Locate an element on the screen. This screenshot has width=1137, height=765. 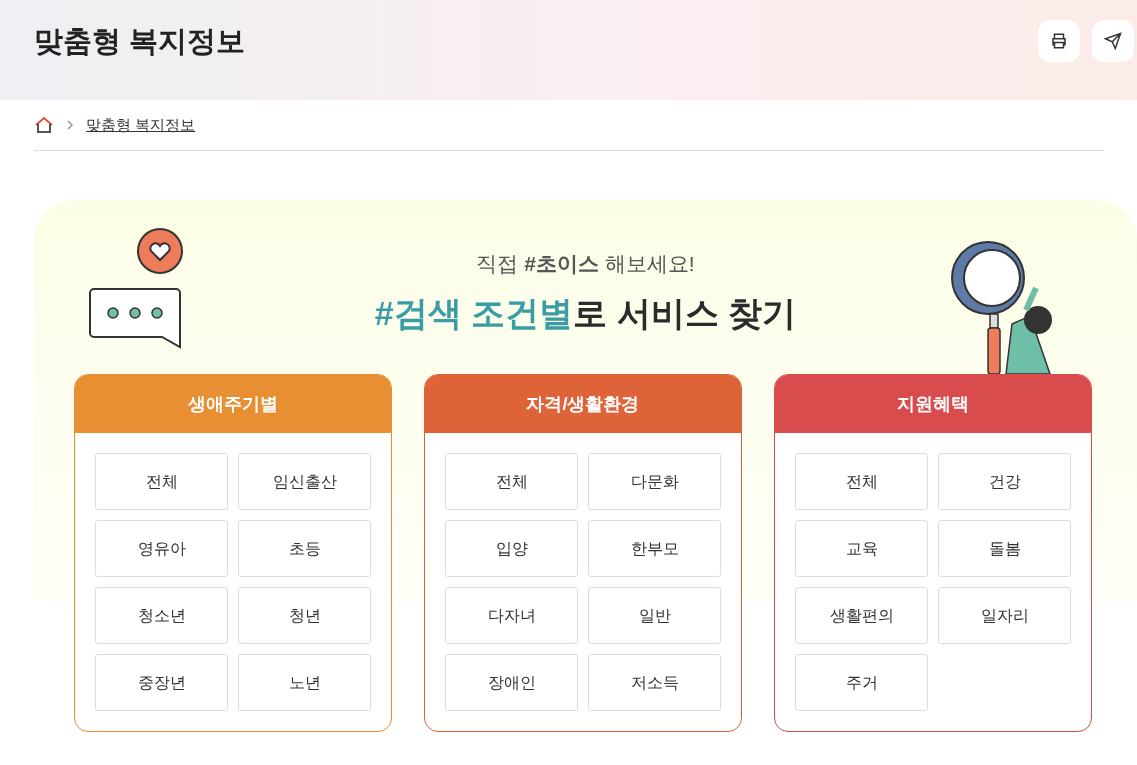
filter-option: 장애인 is located at coordinates (511, 682).